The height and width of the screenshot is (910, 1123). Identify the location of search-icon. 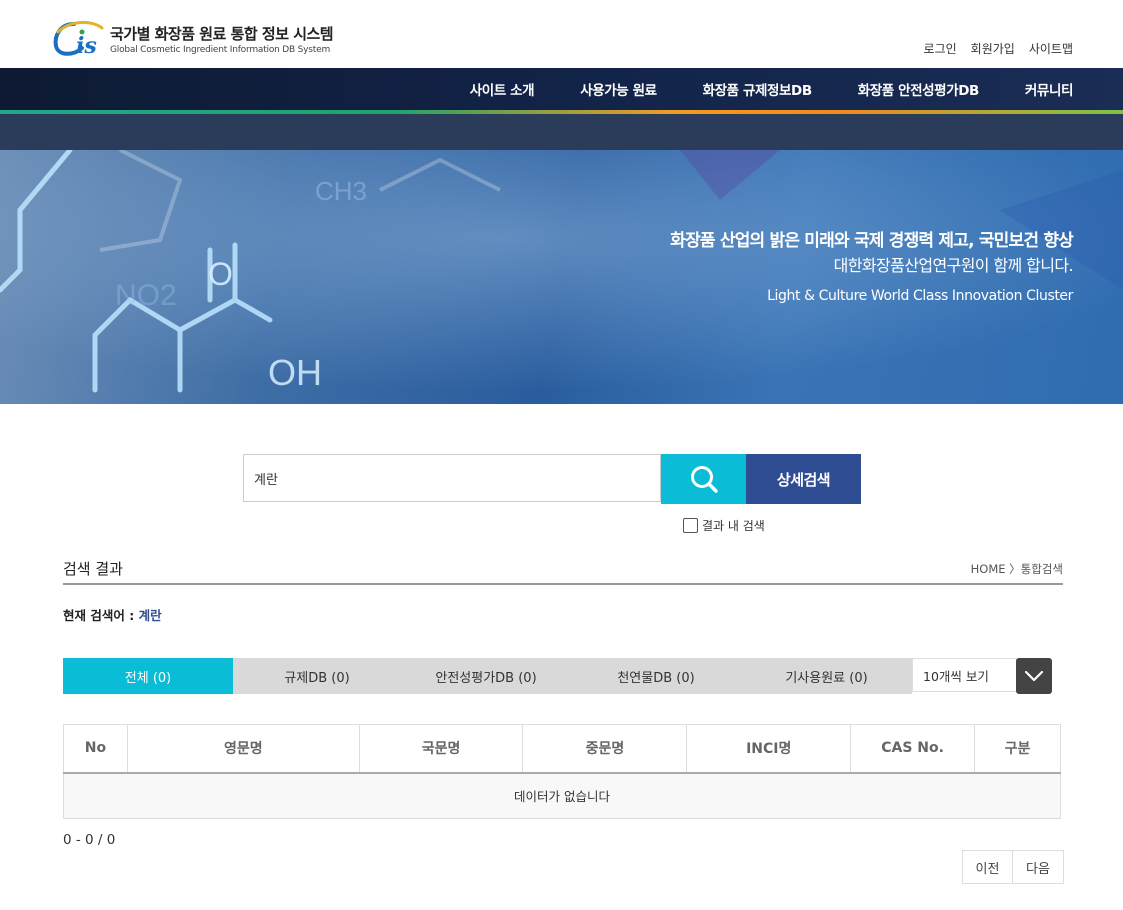
(704, 479).